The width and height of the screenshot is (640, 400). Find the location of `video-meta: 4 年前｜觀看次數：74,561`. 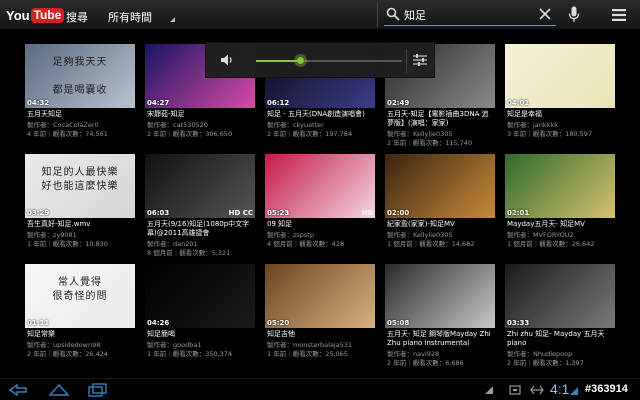

video-meta: 4 年前｜觀看次數：74,561 is located at coordinates (67, 134).